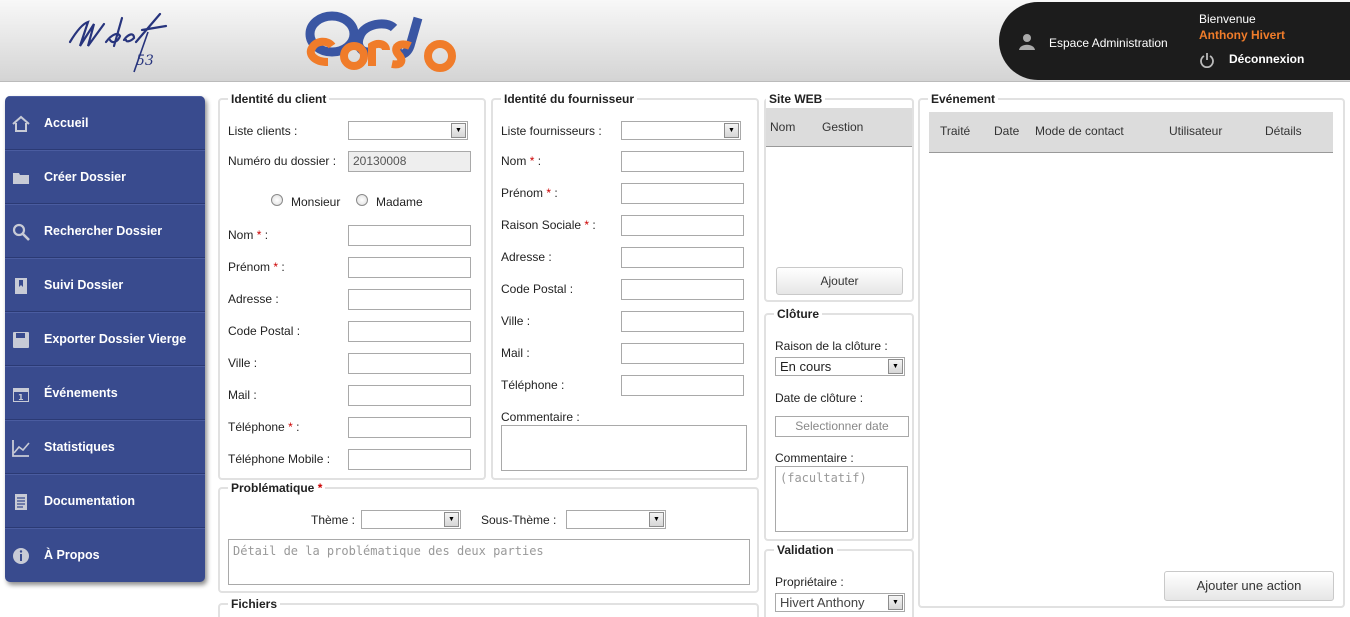 This screenshot has height=617, width=1350. I want to click on nav-statistiques: Statistiques, so click(105, 447).